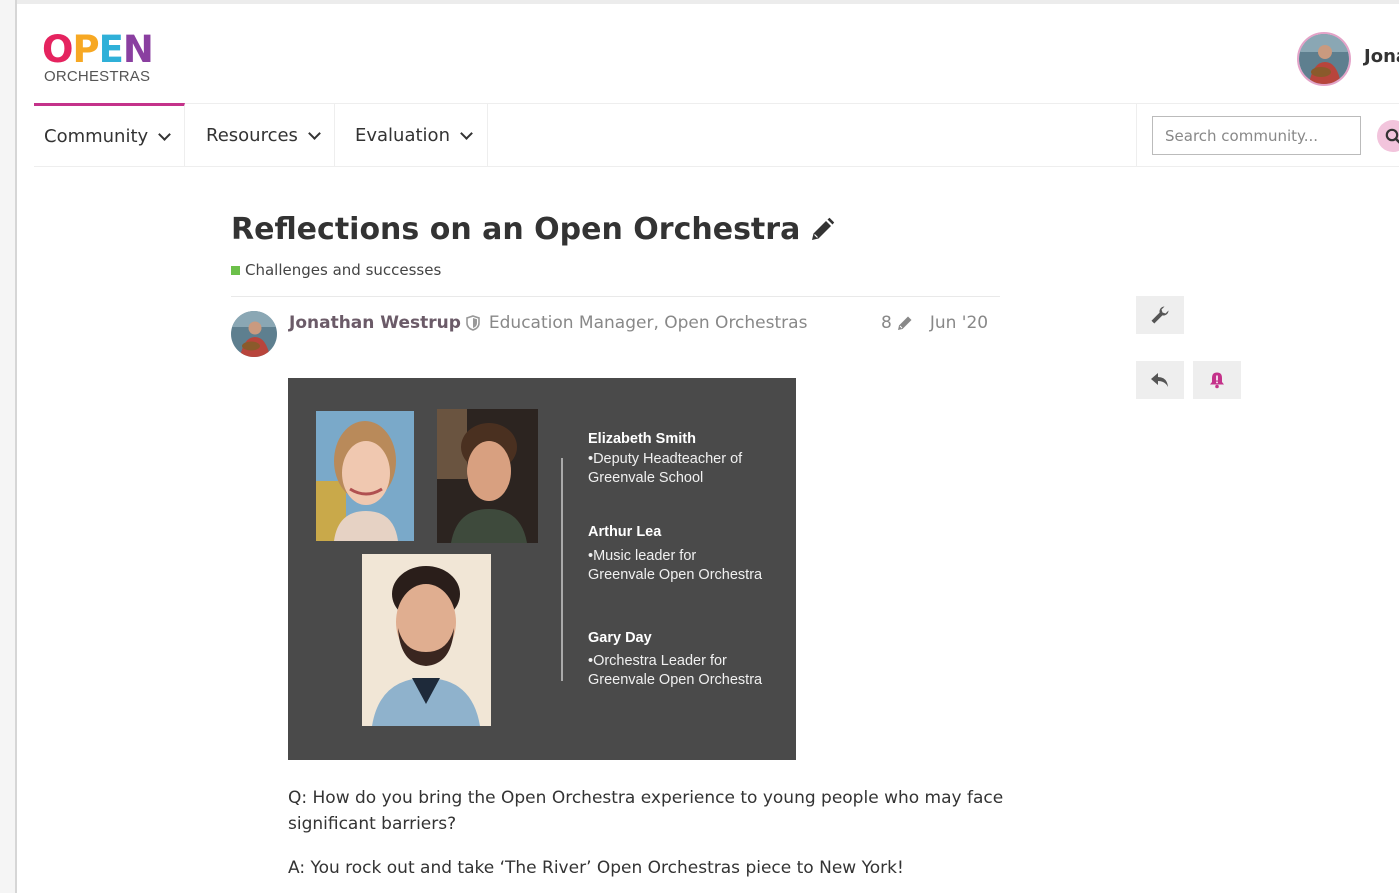 The image size is (1399, 893). What do you see at coordinates (57, 49) in the screenshot?
I see `logo-letter: O` at bounding box center [57, 49].